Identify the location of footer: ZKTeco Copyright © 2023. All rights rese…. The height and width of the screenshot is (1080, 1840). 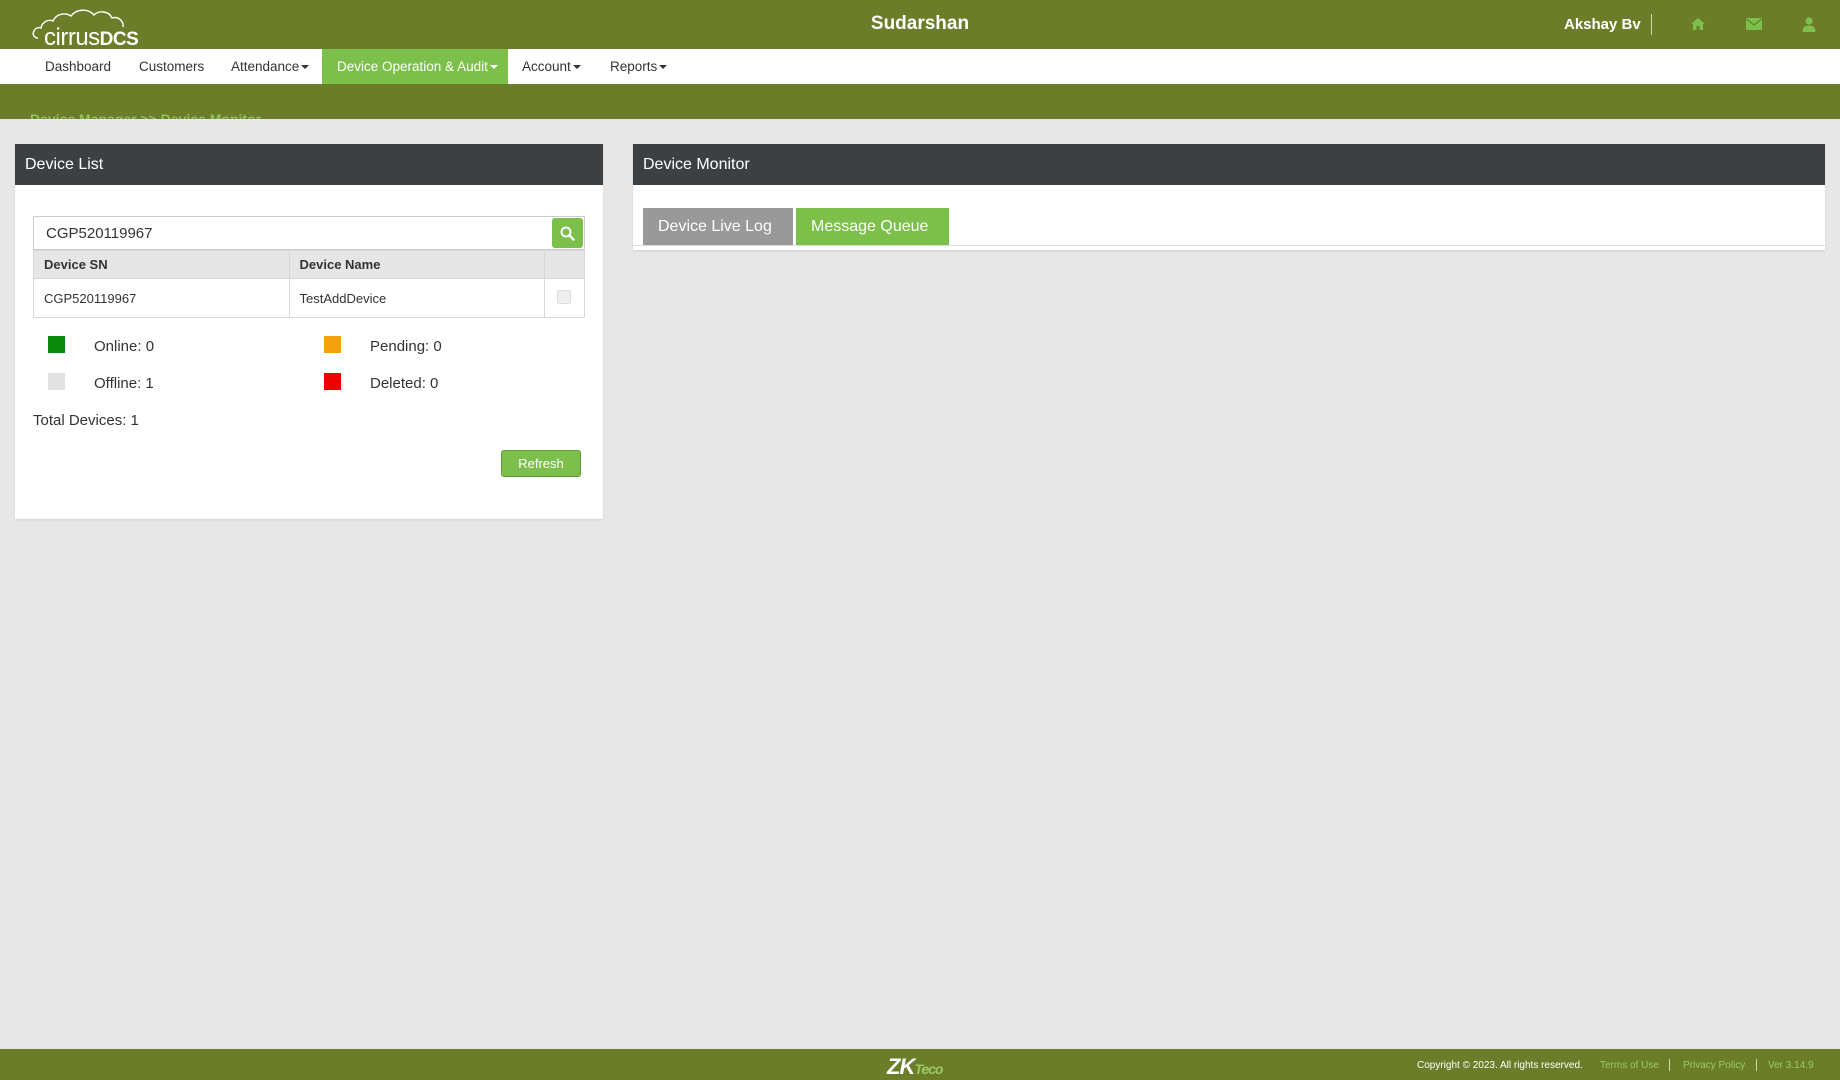
(920, 1064).